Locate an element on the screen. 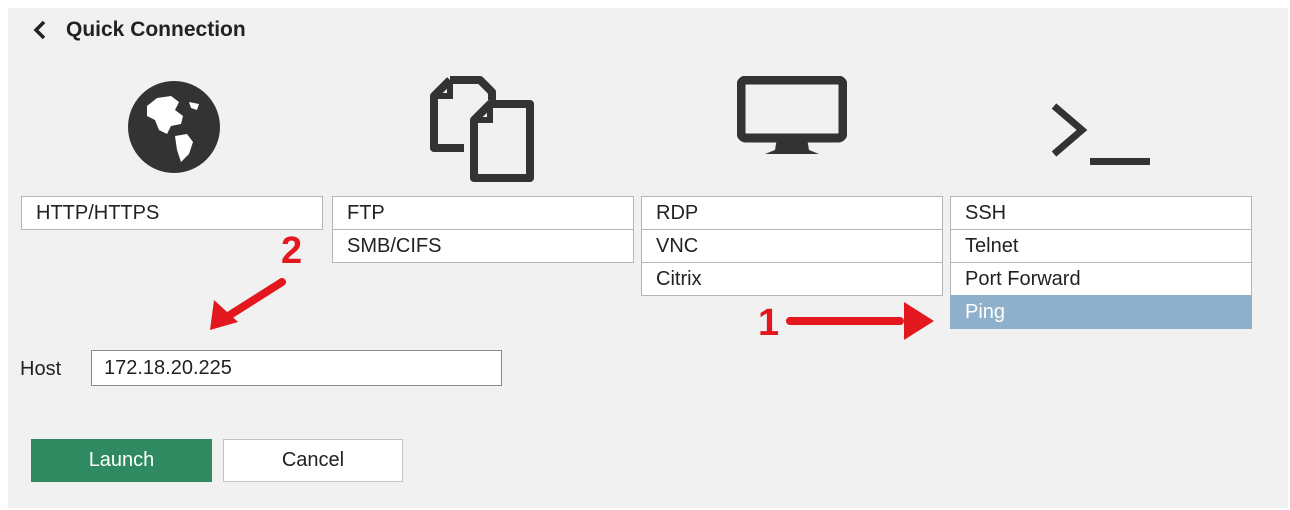 Image resolution: width=1290 pixels, height=510 pixels. annotation-number-2: 2 is located at coordinates (292, 251).